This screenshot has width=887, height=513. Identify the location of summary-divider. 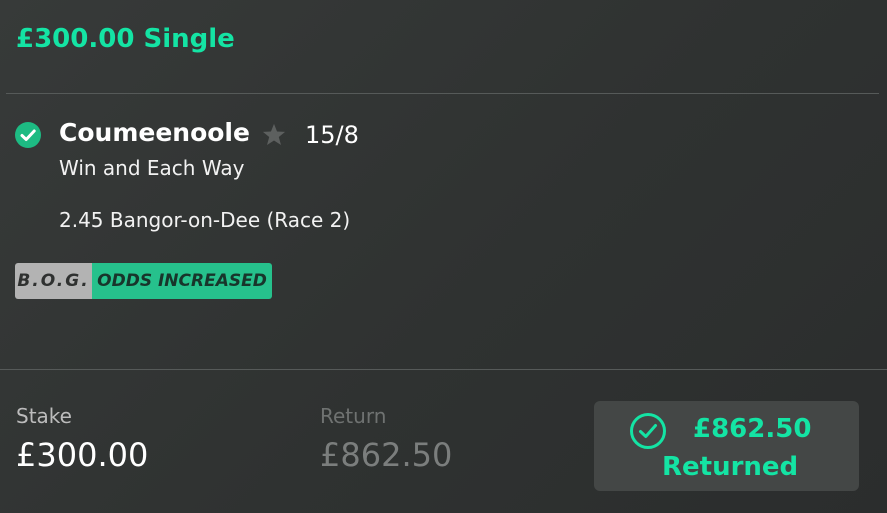
(443, 369).